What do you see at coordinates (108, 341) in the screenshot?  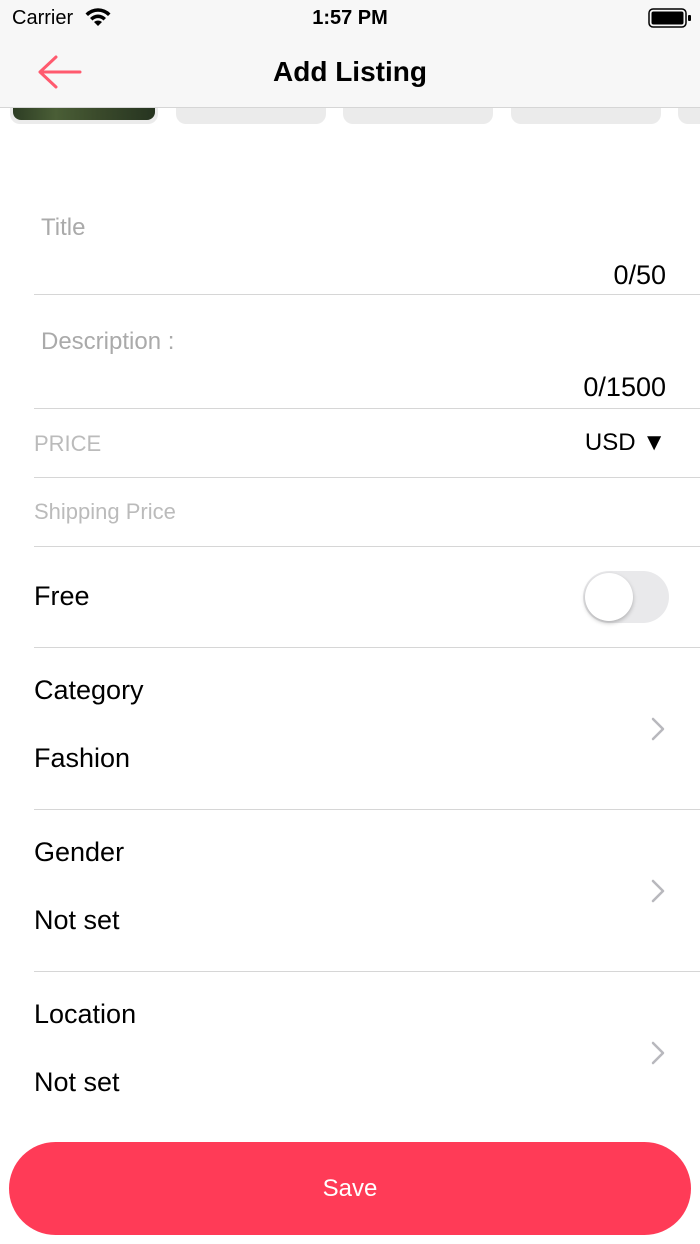 I see `description-placeholder: Description :` at bounding box center [108, 341].